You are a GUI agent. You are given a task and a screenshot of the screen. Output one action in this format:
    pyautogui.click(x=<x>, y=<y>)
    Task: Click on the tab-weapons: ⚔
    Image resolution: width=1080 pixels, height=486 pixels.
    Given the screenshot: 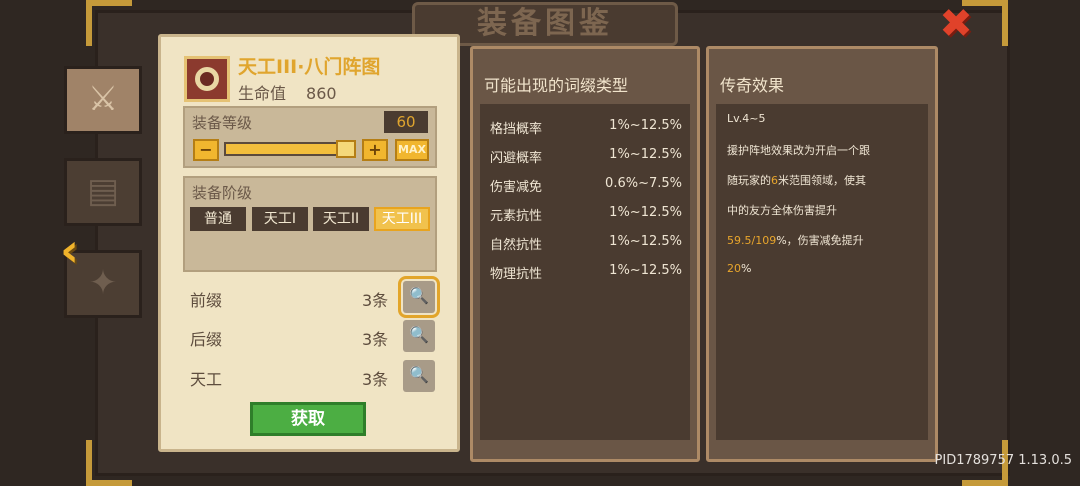 What is the action you would take?
    pyautogui.click(x=103, y=100)
    